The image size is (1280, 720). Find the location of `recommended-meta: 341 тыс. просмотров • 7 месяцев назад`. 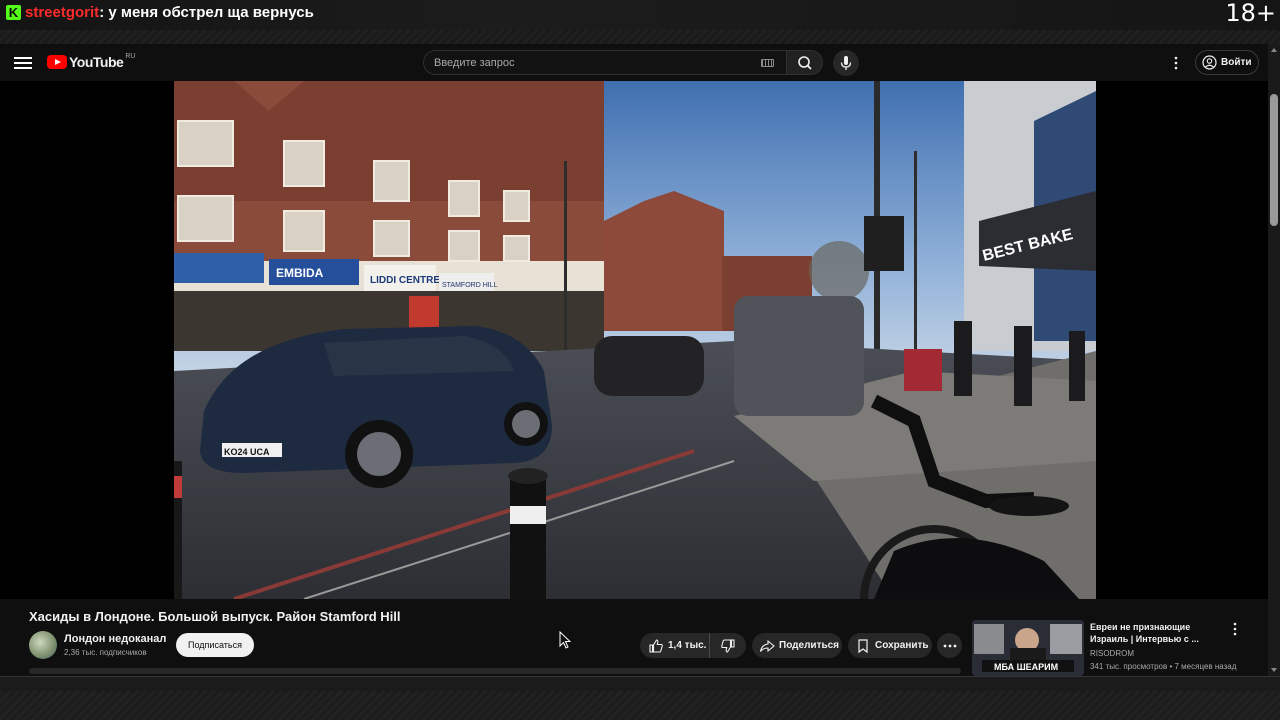

recommended-meta: 341 тыс. просмотров • 7 месяцев назад is located at coordinates (1163, 666).